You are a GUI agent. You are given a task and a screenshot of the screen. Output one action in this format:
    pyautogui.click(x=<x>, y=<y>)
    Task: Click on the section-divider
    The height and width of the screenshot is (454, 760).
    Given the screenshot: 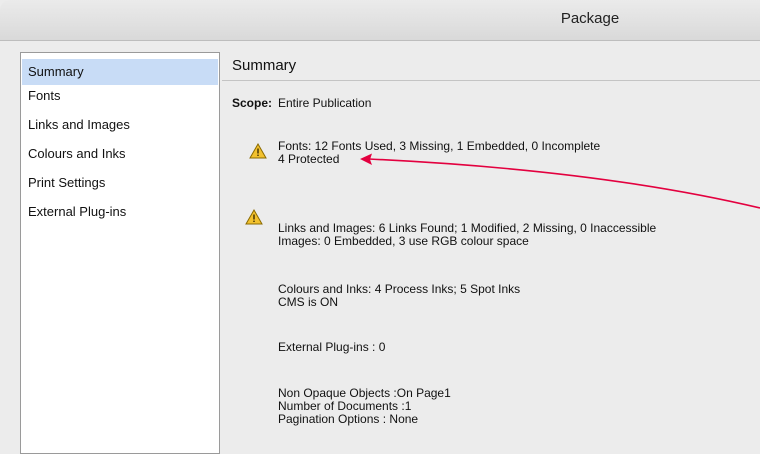 What is the action you would take?
    pyautogui.click(x=491, y=80)
    